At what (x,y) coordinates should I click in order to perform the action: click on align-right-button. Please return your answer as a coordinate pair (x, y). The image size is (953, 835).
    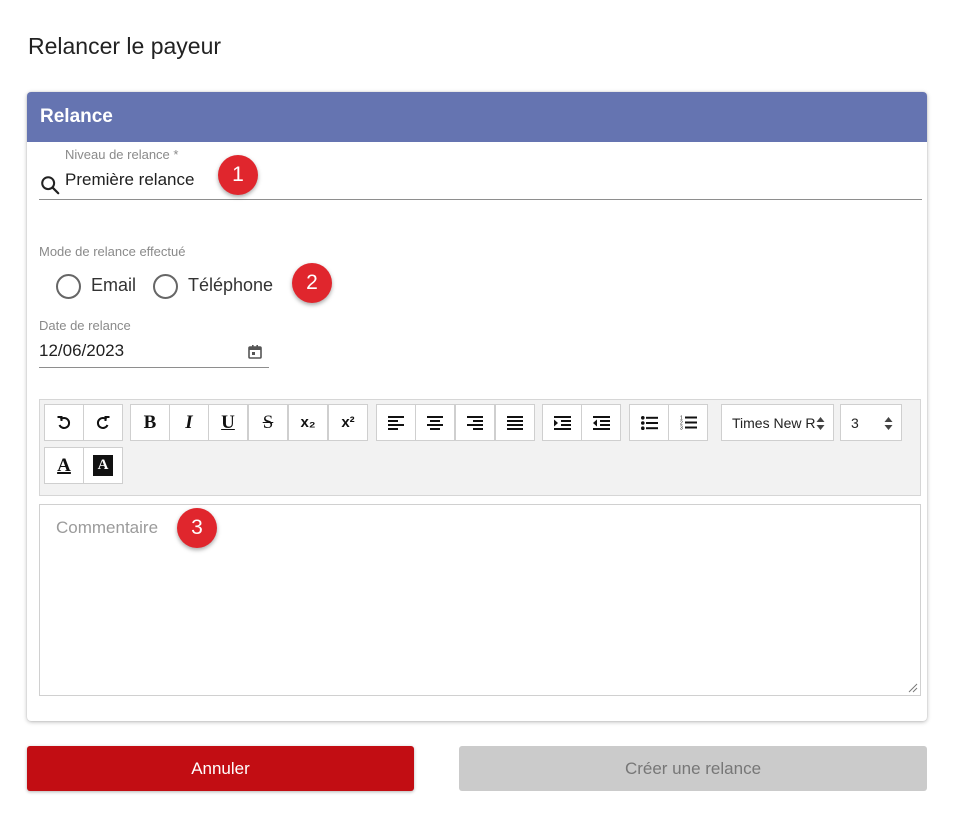
    Looking at the image, I should click on (475, 422).